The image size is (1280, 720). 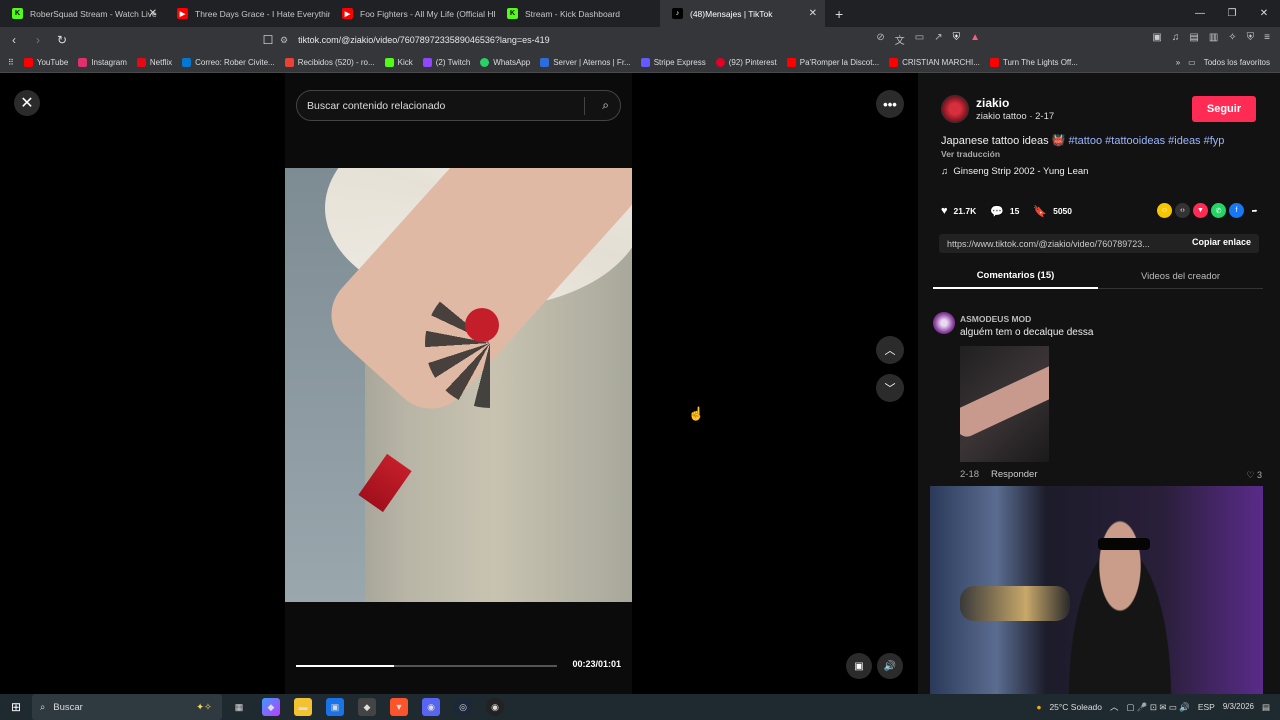 What do you see at coordinates (495, 707) in the screenshot?
I see `obs-icon: ◉` at bounding box center [495, 707].